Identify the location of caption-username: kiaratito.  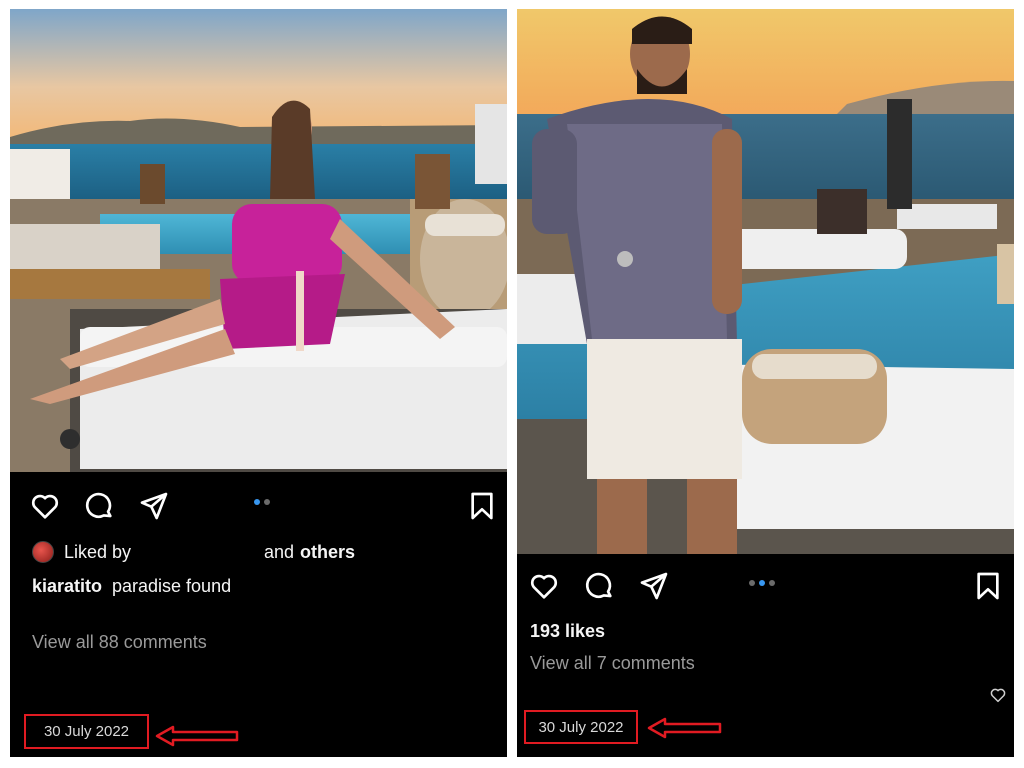
(67, 586).